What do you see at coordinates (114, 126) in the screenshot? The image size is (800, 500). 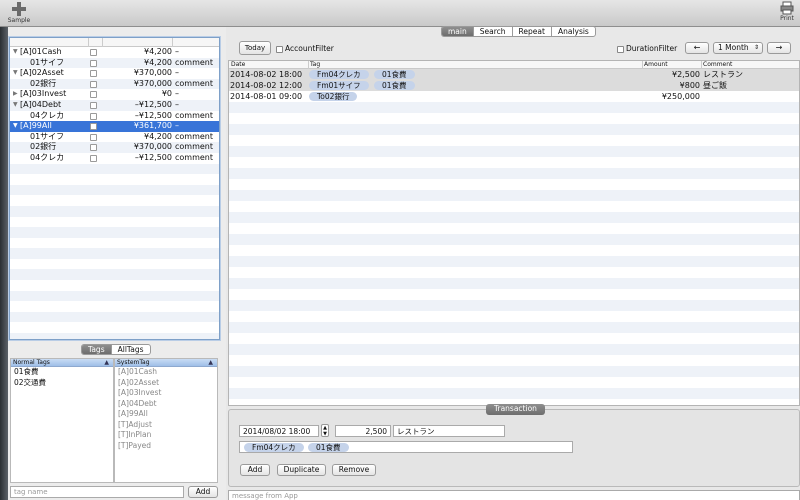 I see `account-row: ▼ [A]99All ¥361,700–` at bounding box center [114, 126].